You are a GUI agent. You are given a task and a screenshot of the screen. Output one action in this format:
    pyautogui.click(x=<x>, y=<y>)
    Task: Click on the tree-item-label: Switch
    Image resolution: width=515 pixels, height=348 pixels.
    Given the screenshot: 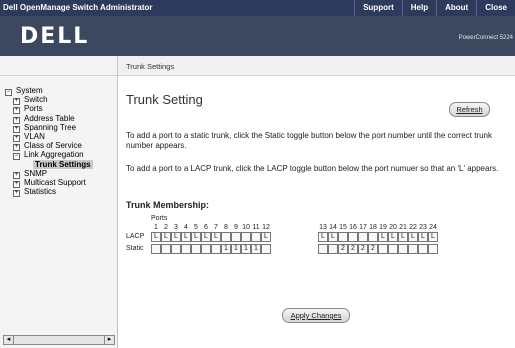 What is the action you would take?
    pyautogui.click(x=36, y=100)
    